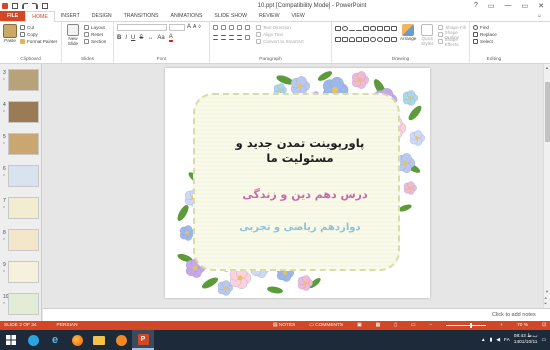 This screenshot has height=350, width=550. Describe the element at coordinates (187, 16) in the screenshot. I see `tab-animations: ANIMATIONS` at that location.